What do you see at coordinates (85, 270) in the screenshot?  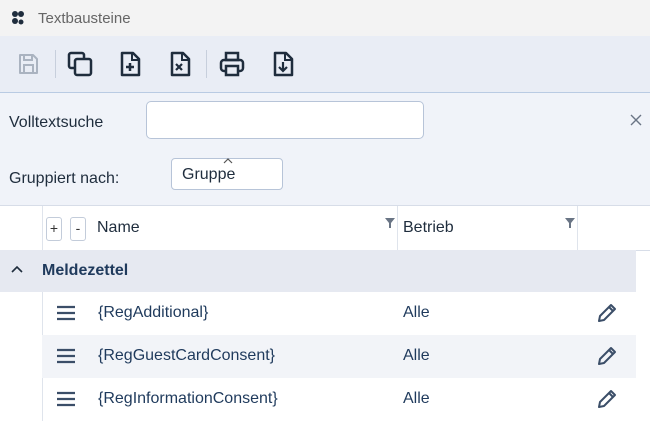 I see `group-label: Meldezettel` at bounding box center [85, 270].